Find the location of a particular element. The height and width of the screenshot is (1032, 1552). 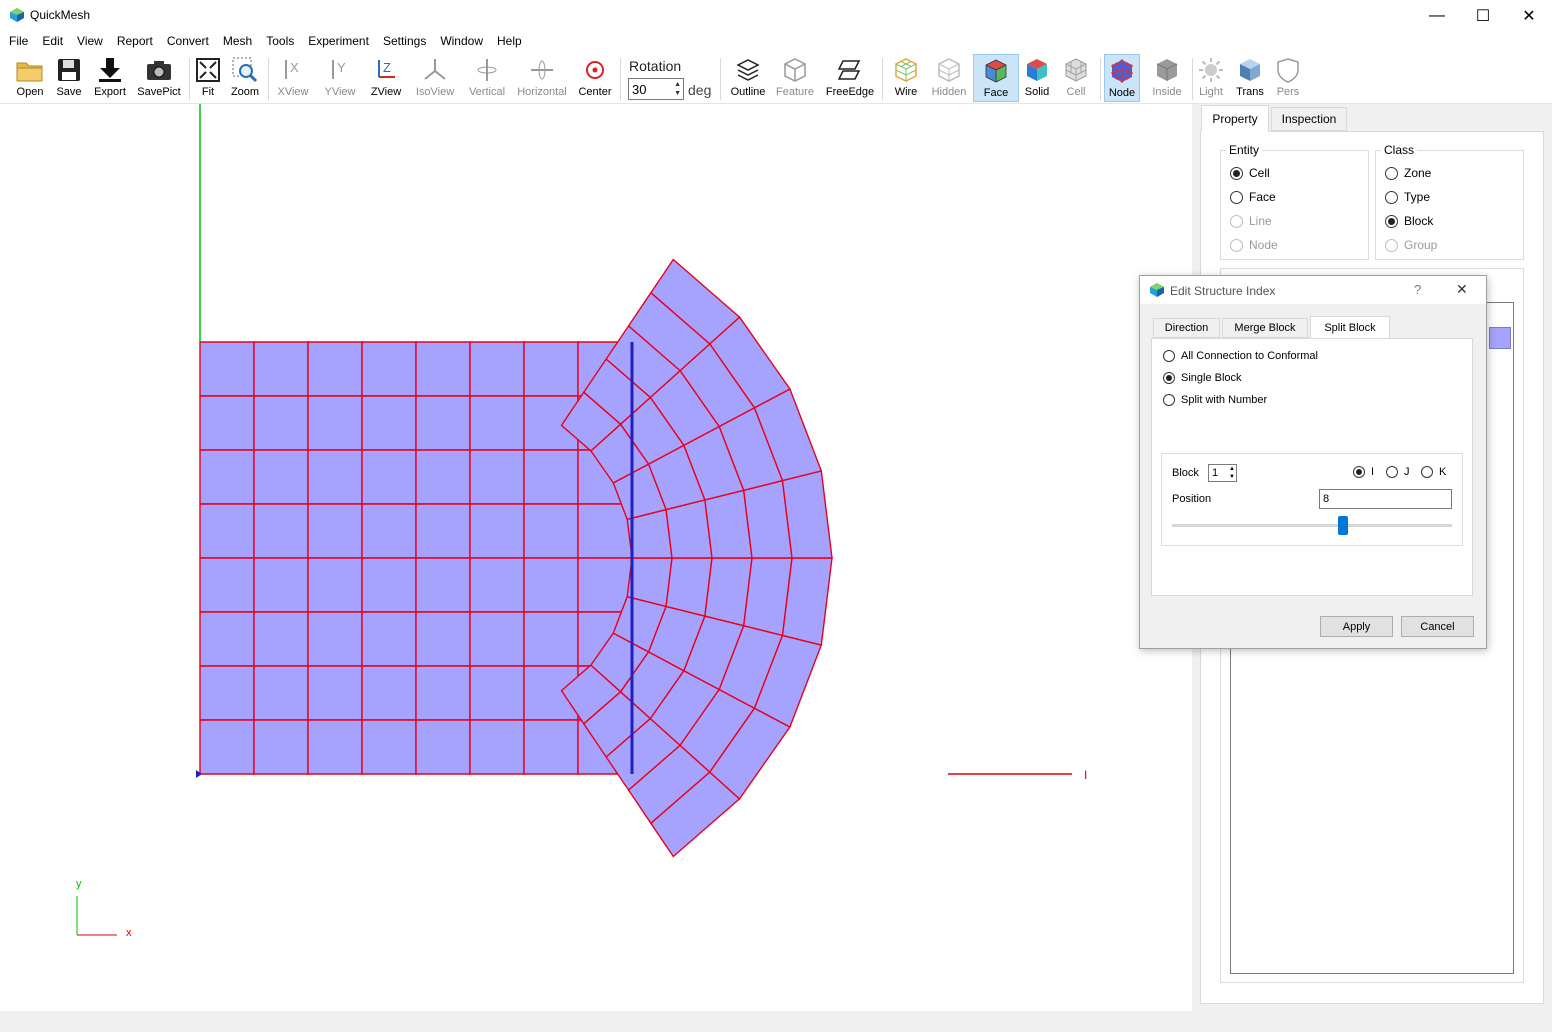

savepict-button: SavePict is located at coordinates (159, 78).